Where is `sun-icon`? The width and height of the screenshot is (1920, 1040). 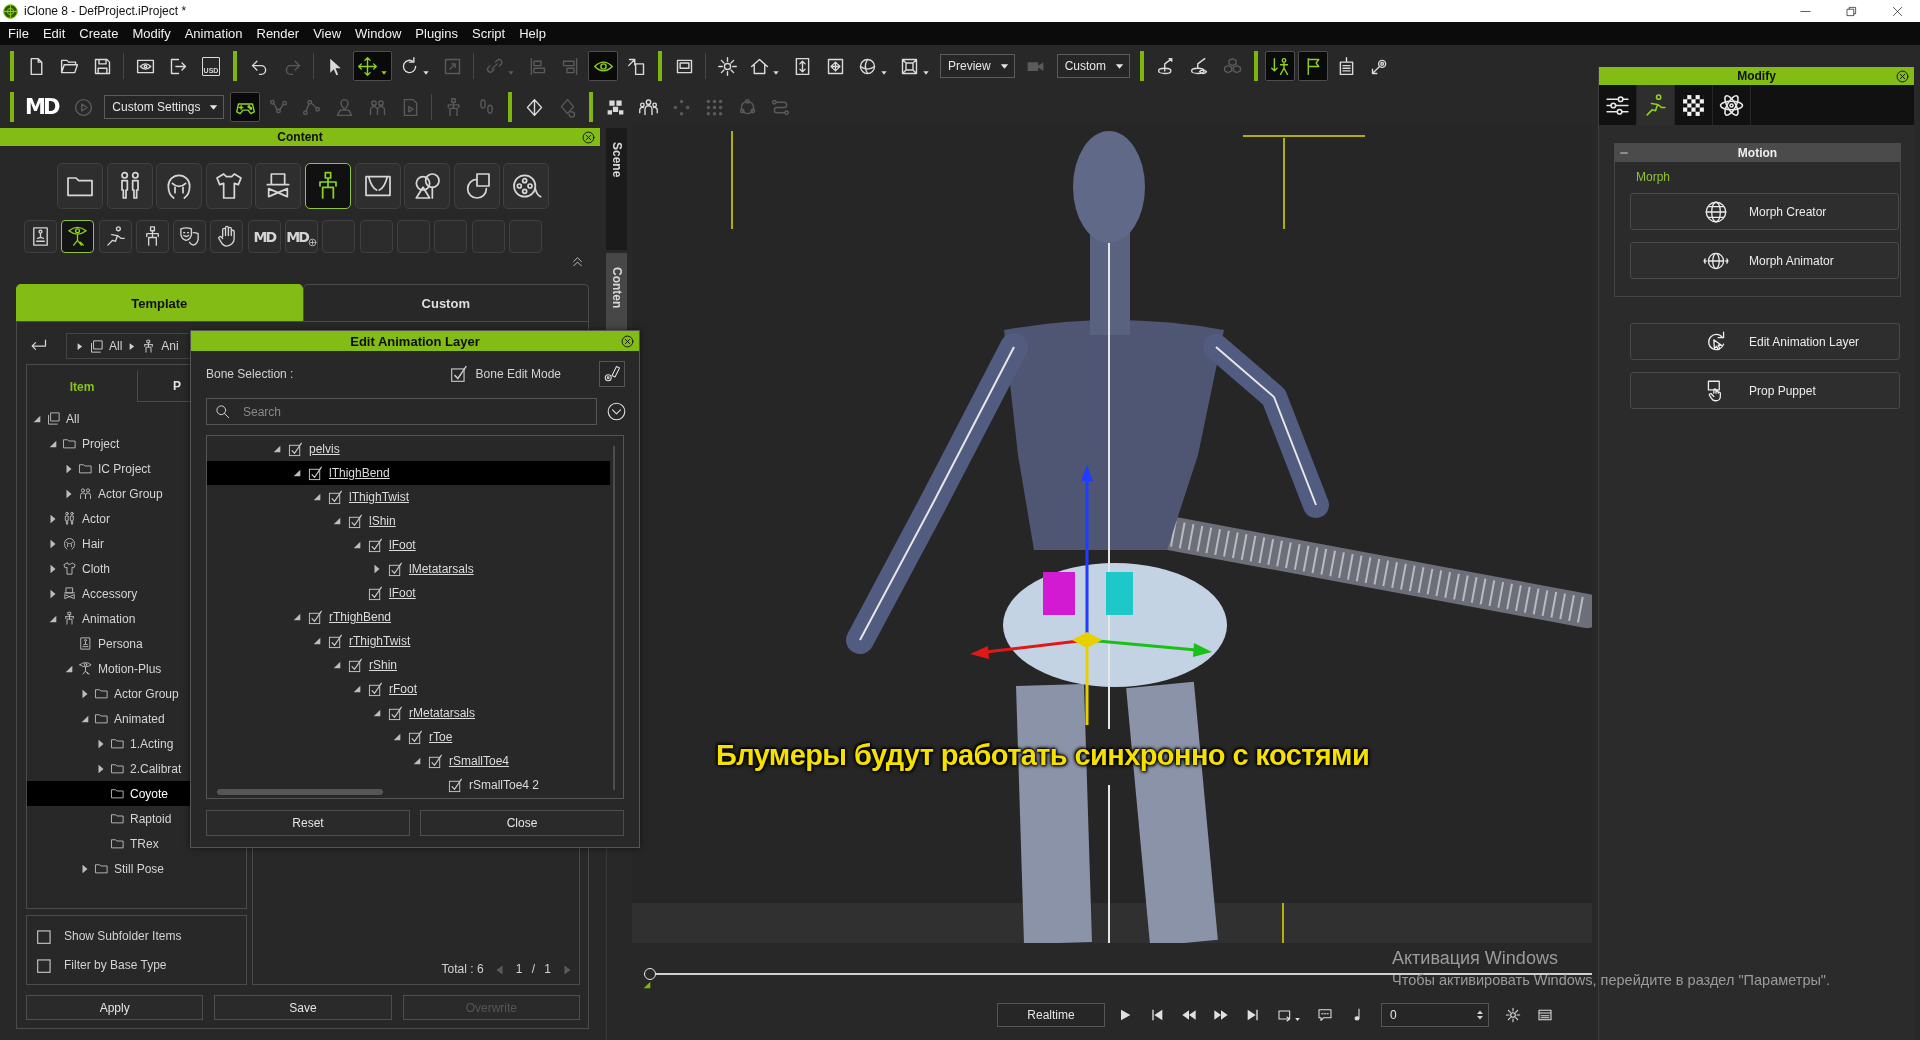 sun-icon is located at coordinates (1513, 1015).